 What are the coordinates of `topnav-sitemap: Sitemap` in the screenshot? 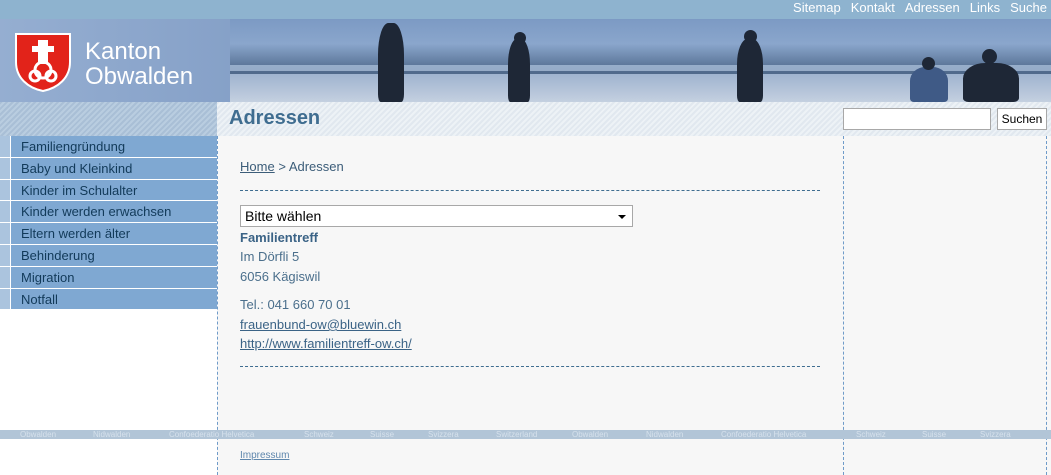 It's located at (817, 9).